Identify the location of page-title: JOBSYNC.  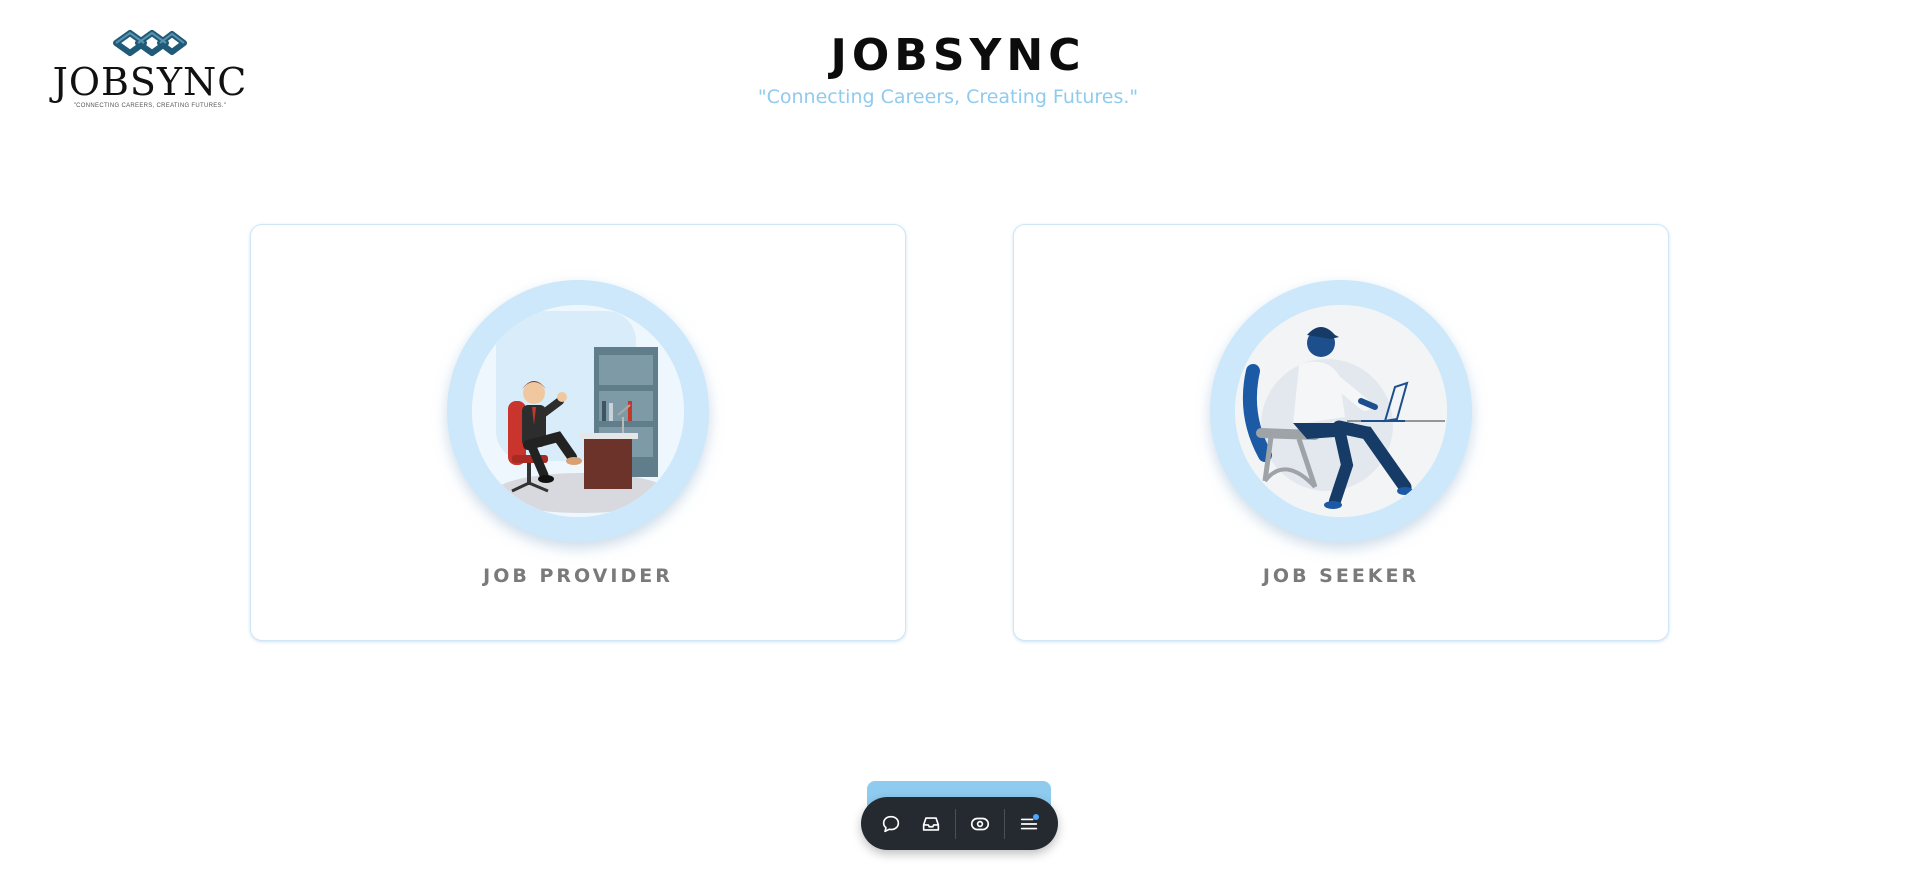
(958, 55).